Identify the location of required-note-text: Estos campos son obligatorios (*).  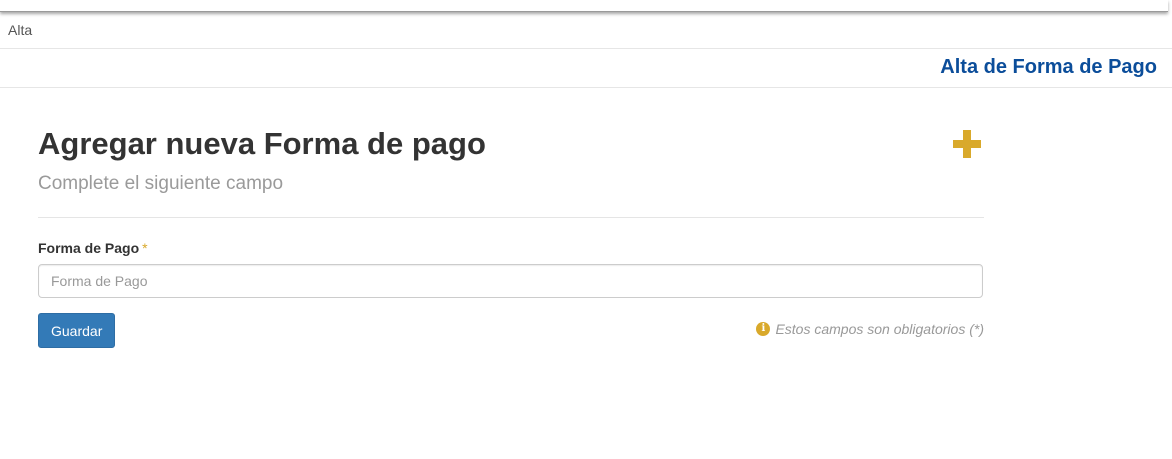
(879, 329).